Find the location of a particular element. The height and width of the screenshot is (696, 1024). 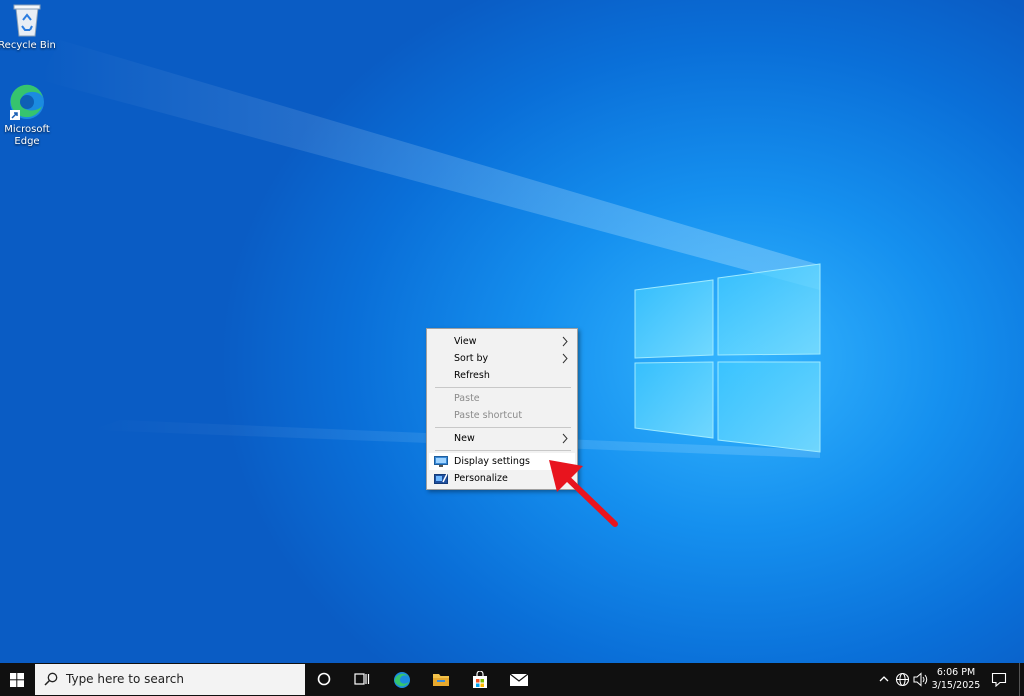

windows-start-icon is located at coordinates (17, 680).